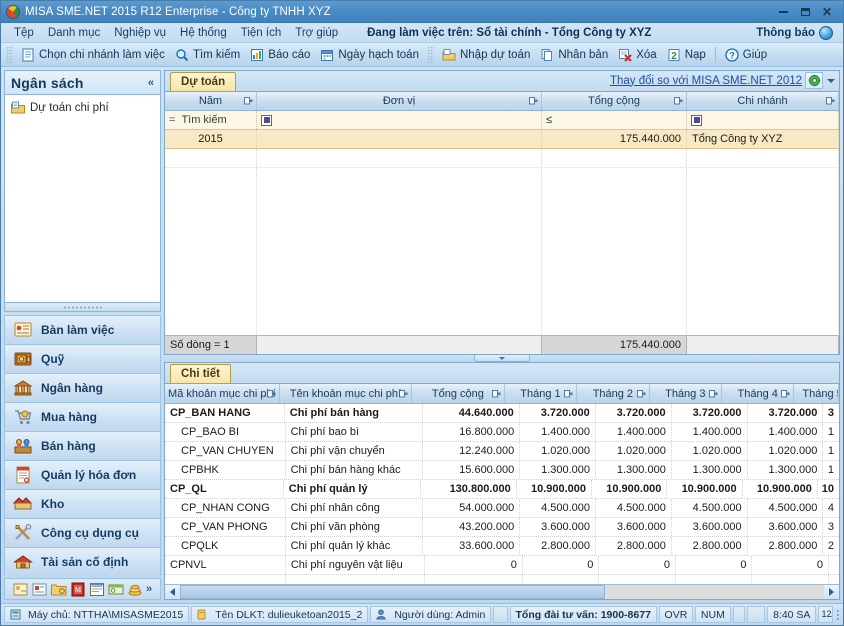  Describe the element at coordinates (135, 589) in the screenshot. I see `coins-icon` at that location.